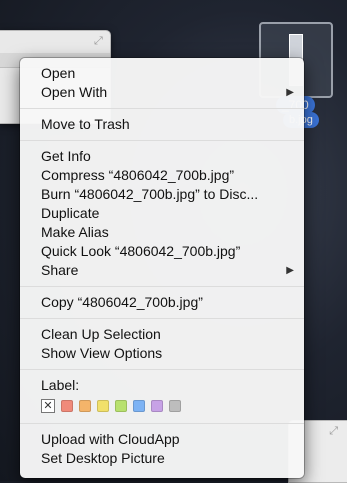 Image resolution: width=347 pixels, height=483 pixels. Describe the element at coordinates (162, 213) in the screenshot. I see `menu-item-duplicate: Duplicate` at that location.